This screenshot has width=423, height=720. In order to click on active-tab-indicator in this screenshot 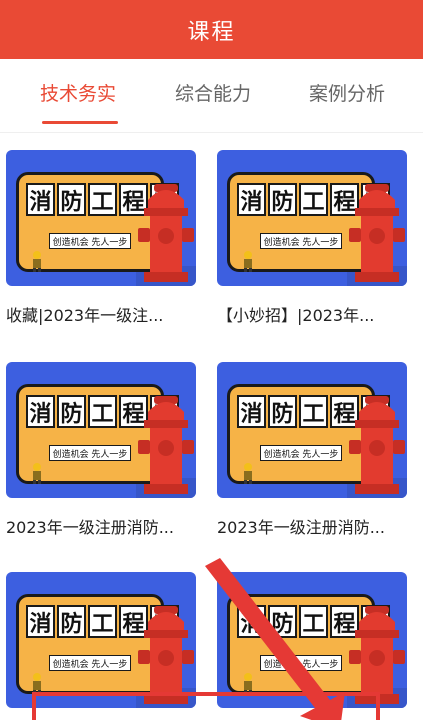, I will do `click(80, 122)`.